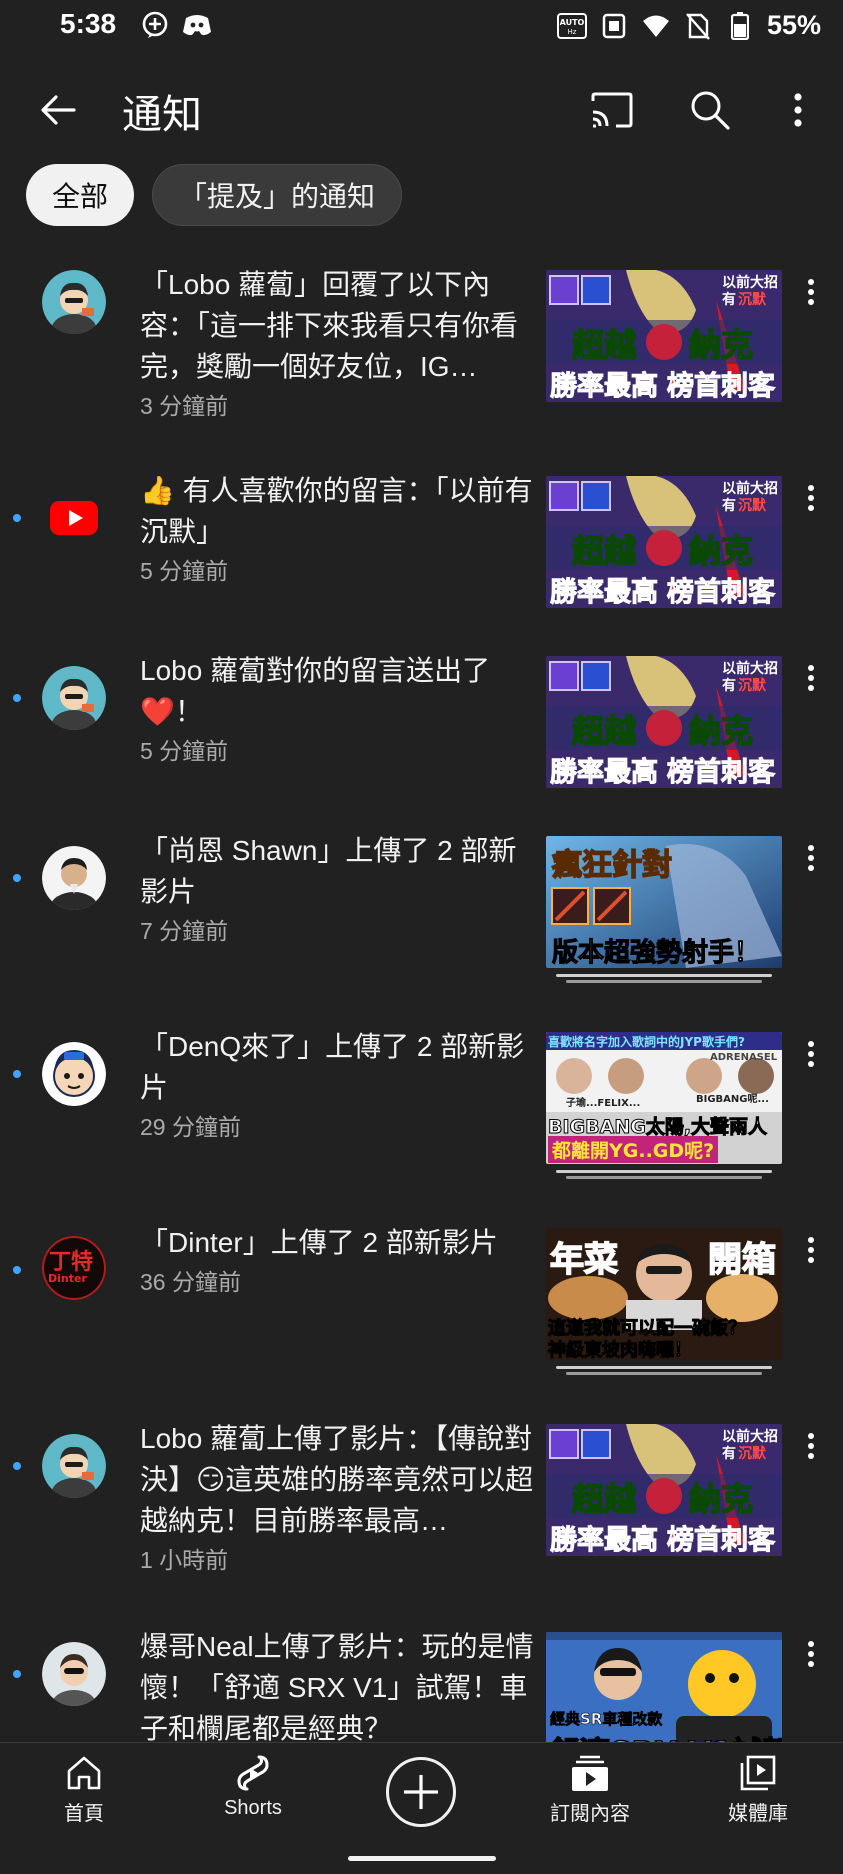 This screenshot has width=843, height=1874. Describe the element at coordinates (421, 110) in the screenshot. I see `app-bar: 通知` at that location.